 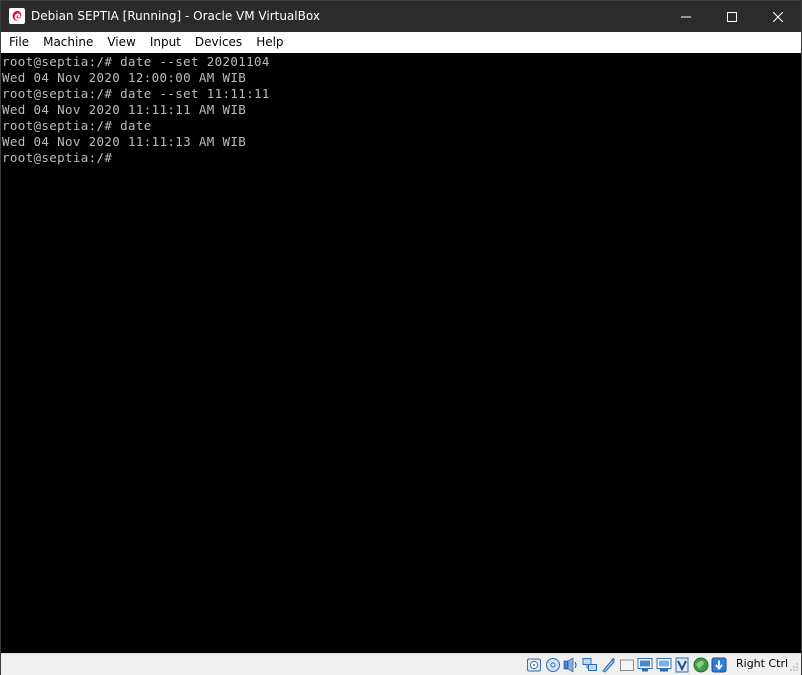 I want to click on terminal-line: Wed 04 Nov 2020 12:00:00 AM WIB, so click(x=124, y=77).